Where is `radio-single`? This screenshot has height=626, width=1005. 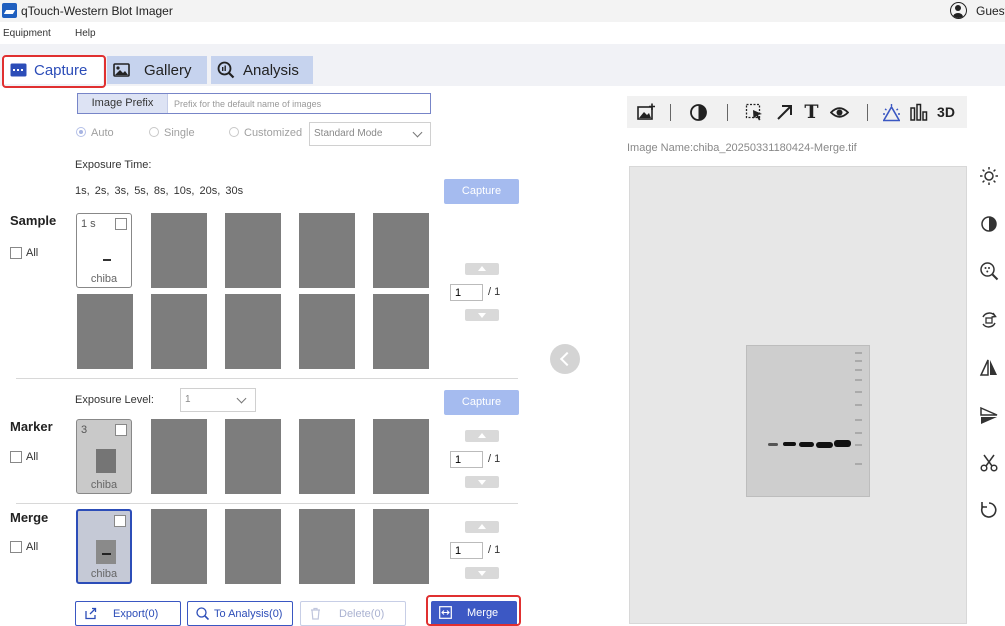
radio-single is located at coordinates (154, 132).